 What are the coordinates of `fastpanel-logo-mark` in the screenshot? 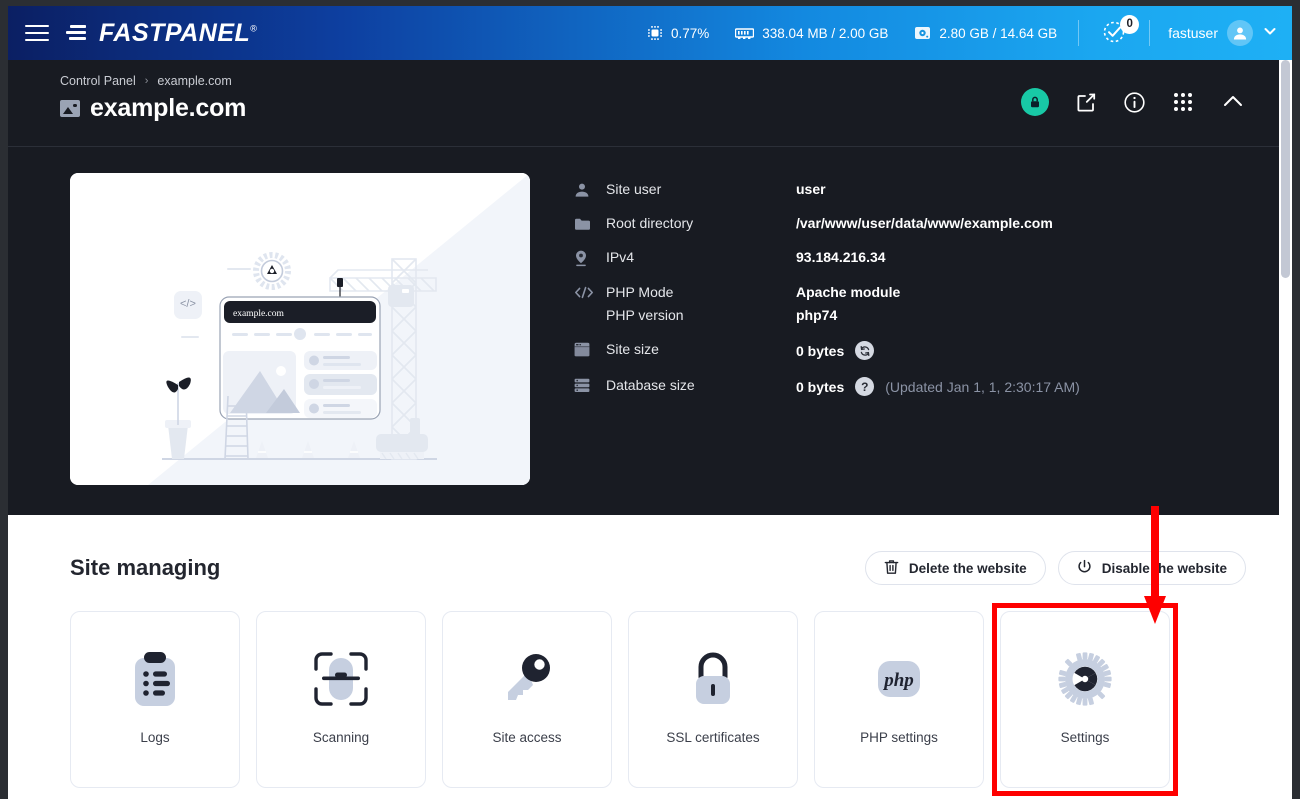 It's located at (78, 33).